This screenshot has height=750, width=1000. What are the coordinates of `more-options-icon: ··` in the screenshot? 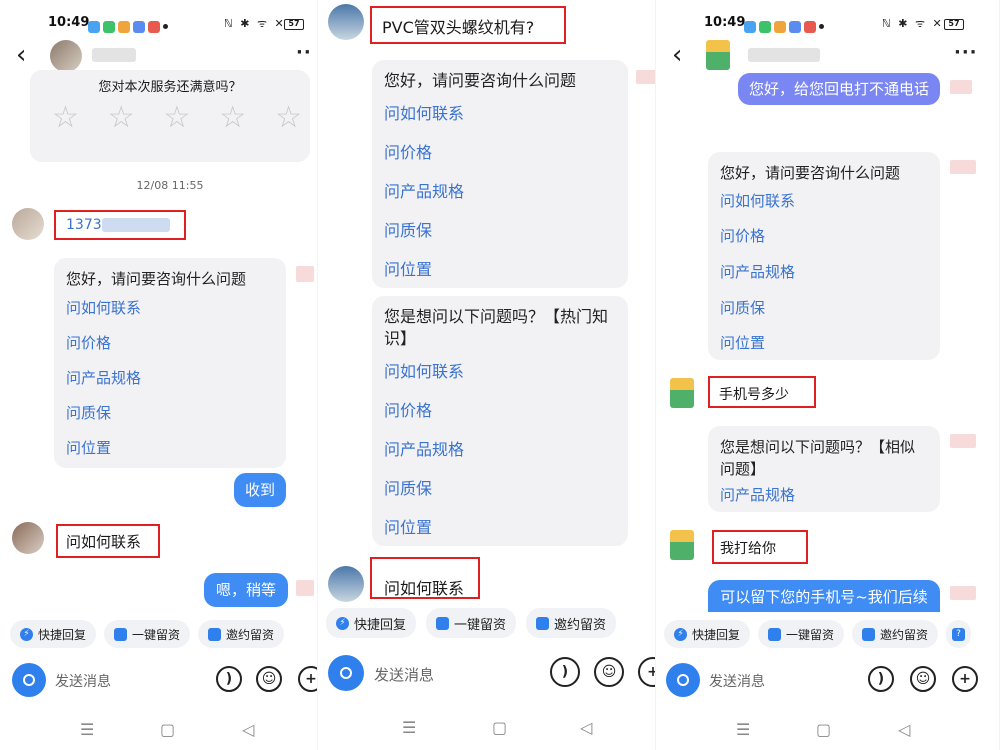 It's located at (304, 52).